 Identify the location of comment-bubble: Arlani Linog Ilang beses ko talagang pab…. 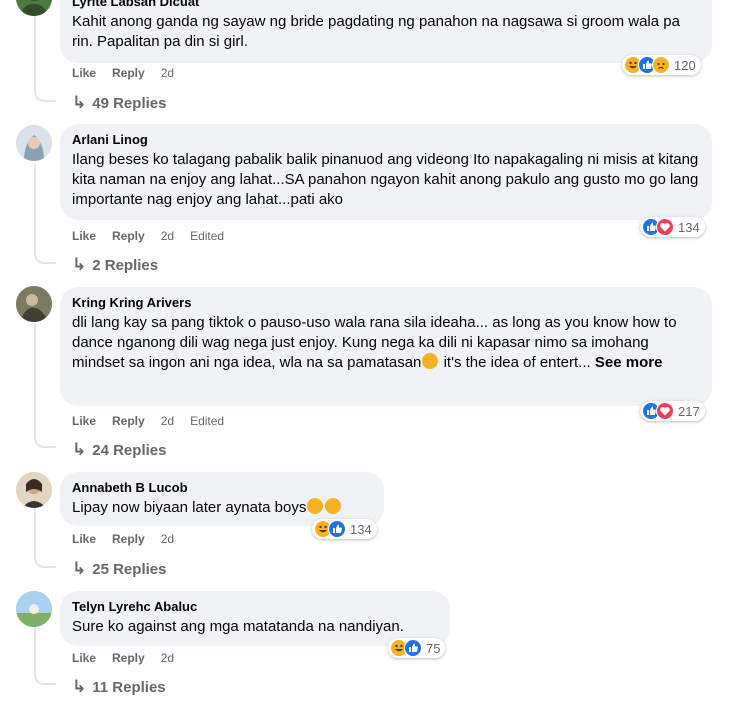
(386, 172).